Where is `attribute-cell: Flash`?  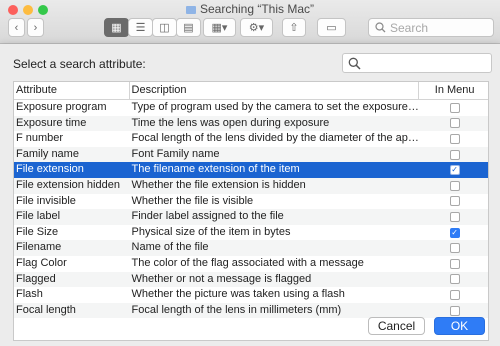 attribute-cell: Flash is located at coordinates (29, 294).